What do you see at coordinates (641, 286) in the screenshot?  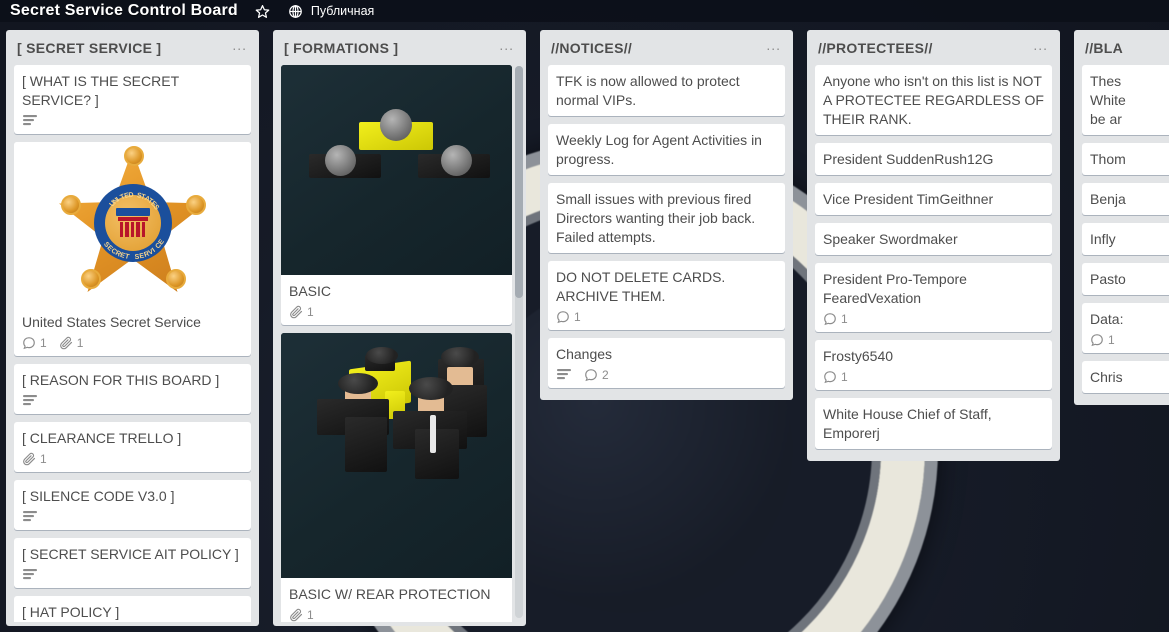 I see `card-title: DO NOT DELETE CARDS. ARCHIVE THEM.` at bounding box center [641, 286].